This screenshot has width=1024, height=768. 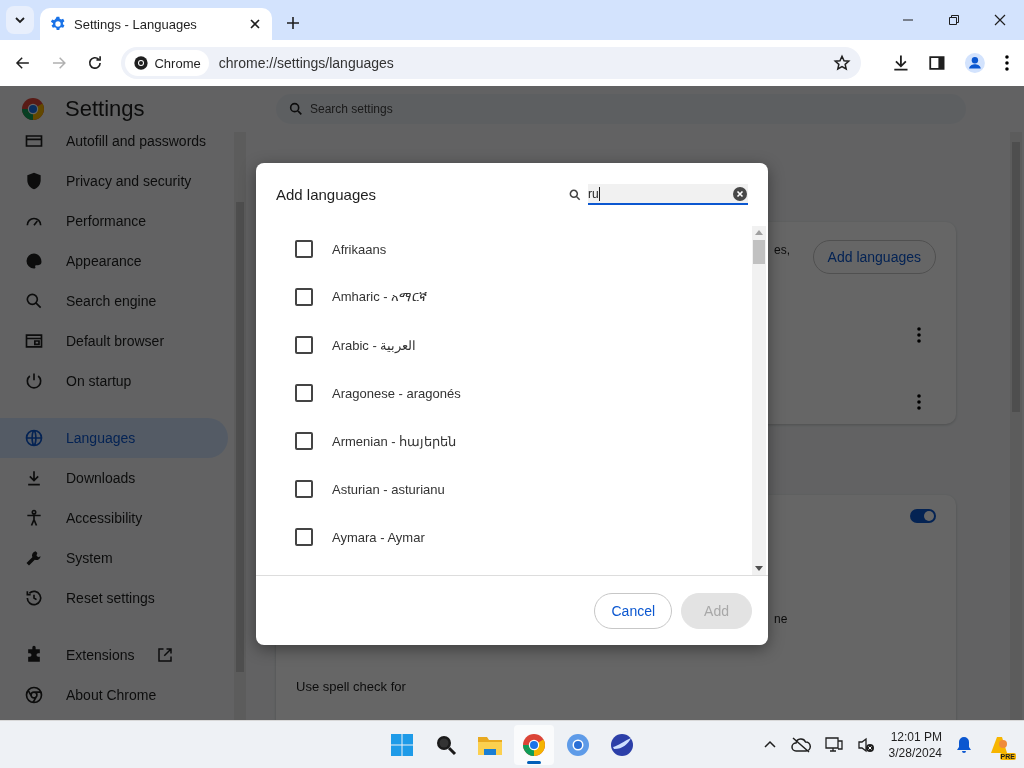 I want to click on sidebar-item: Downloads, so click(x=114, y=478).